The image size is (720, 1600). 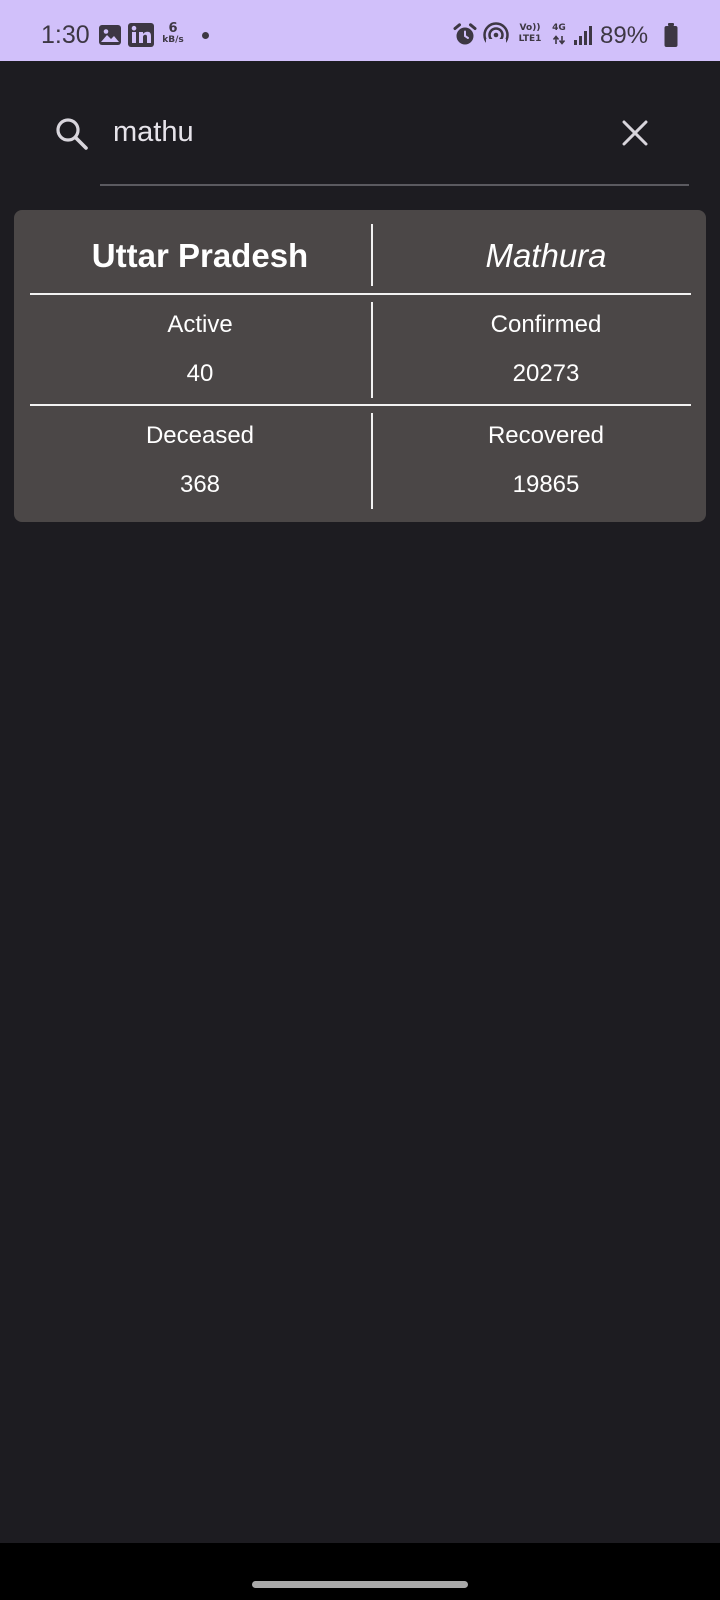 I want to click on recovered-label: Recovered, so click(x=546, y=435).